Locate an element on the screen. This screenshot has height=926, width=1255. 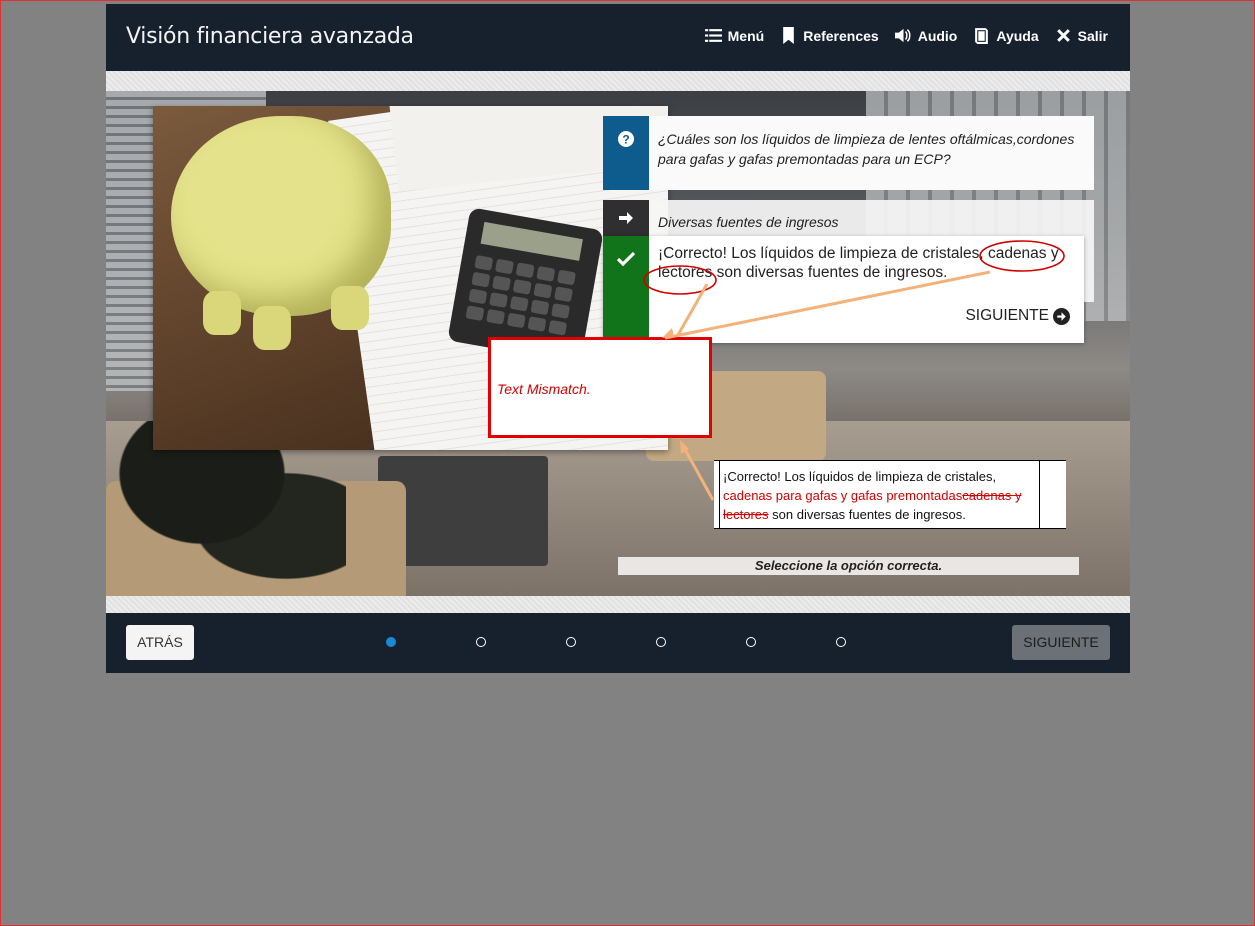
back-button: ATRÁS is located at coordinates (160, 642).